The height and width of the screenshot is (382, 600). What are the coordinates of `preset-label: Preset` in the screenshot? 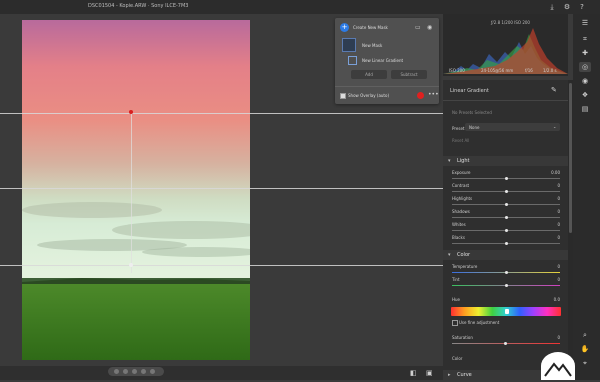 It's located at (458, 128).